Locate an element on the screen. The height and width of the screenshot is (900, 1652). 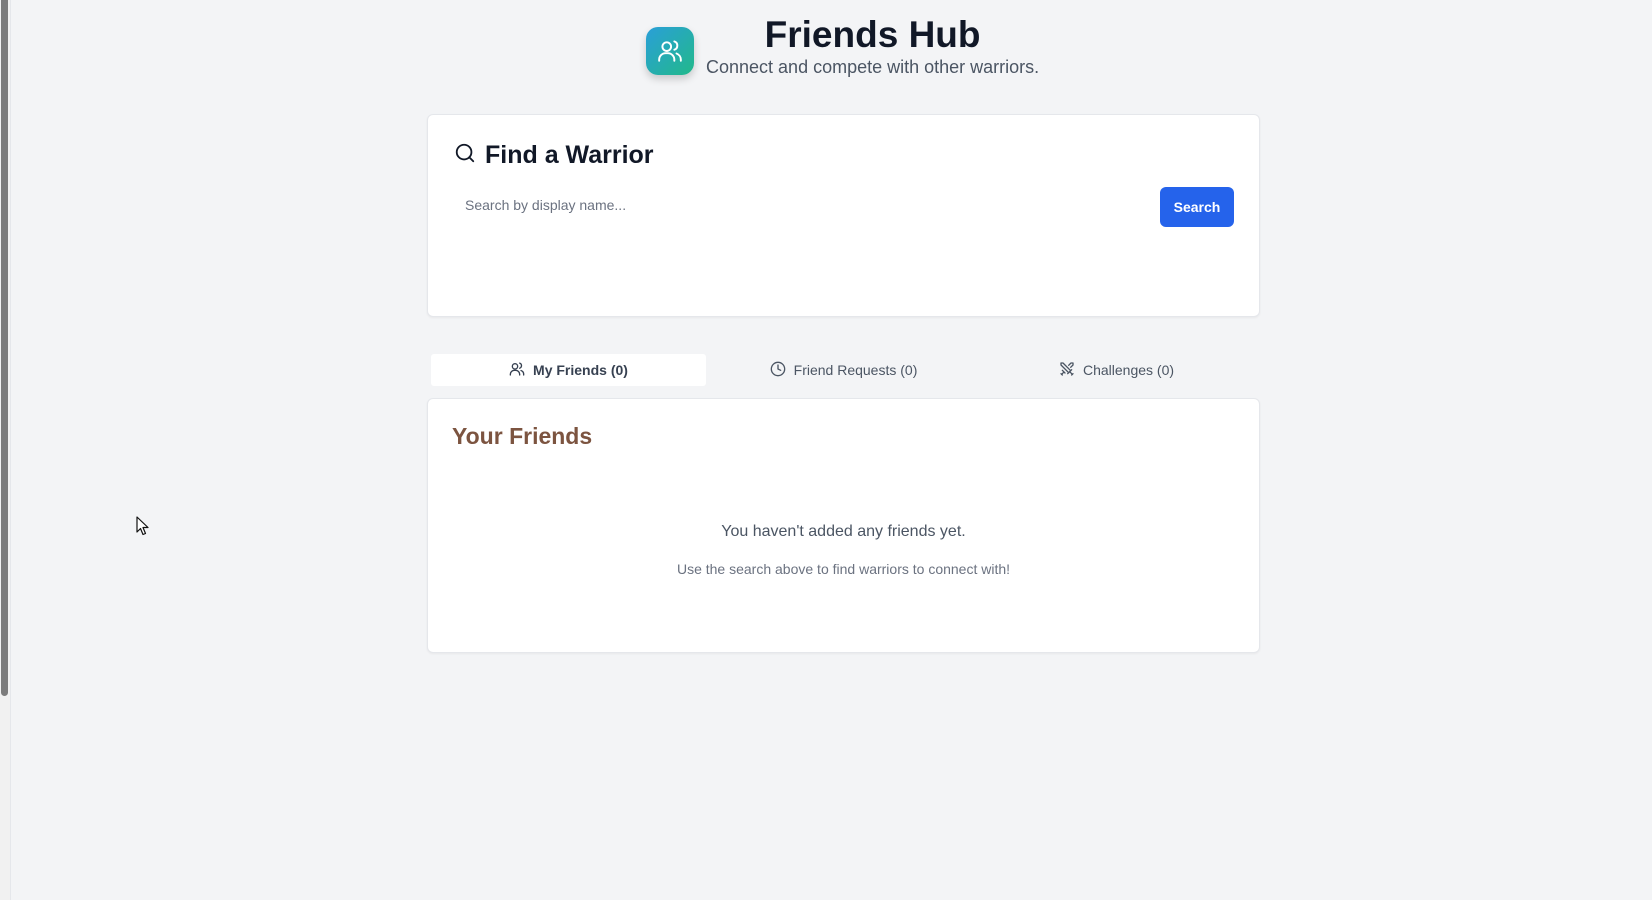
scrollbar-track is located at coordinates (5, 450).